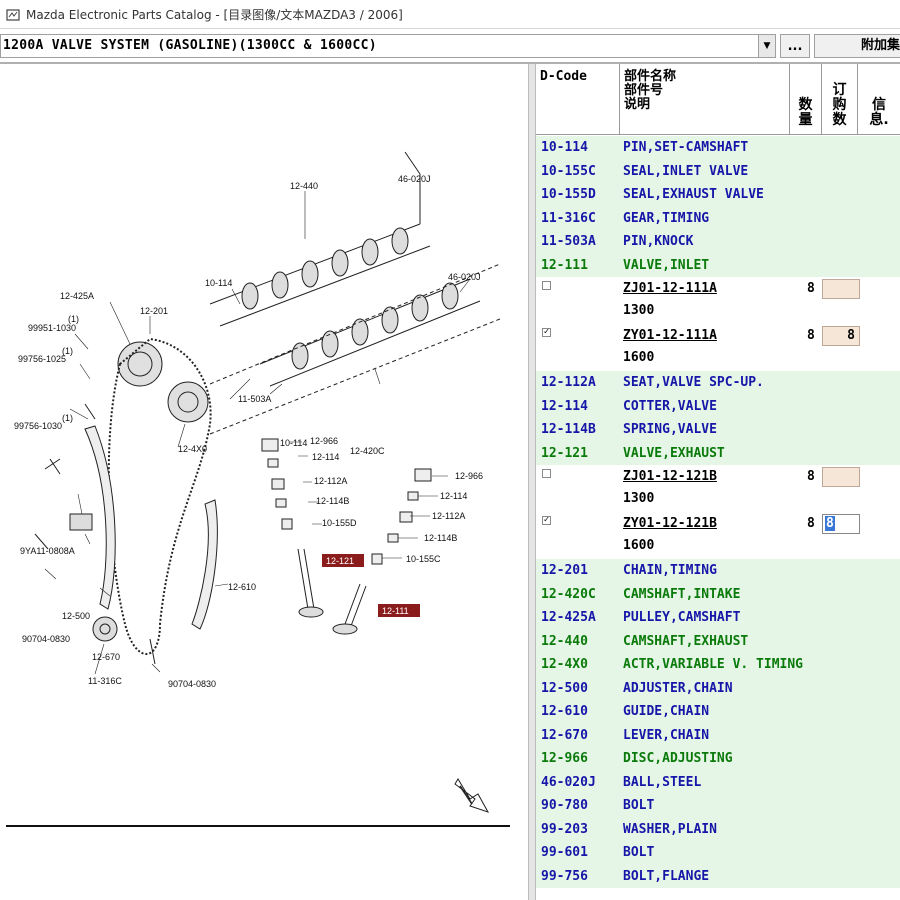  Describe the element at coordinates (840, 99) in the screenshot. I see `column-header-order: 订购数` at that location.